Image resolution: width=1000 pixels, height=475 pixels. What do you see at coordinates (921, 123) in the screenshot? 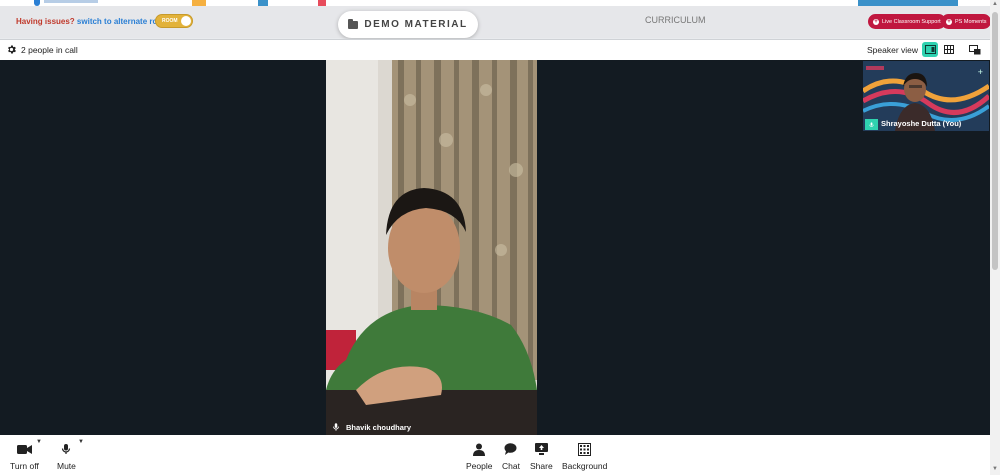
I see `self-participant-name: Shrayoshe Dutta (You)` at bounding box center [921, 123].